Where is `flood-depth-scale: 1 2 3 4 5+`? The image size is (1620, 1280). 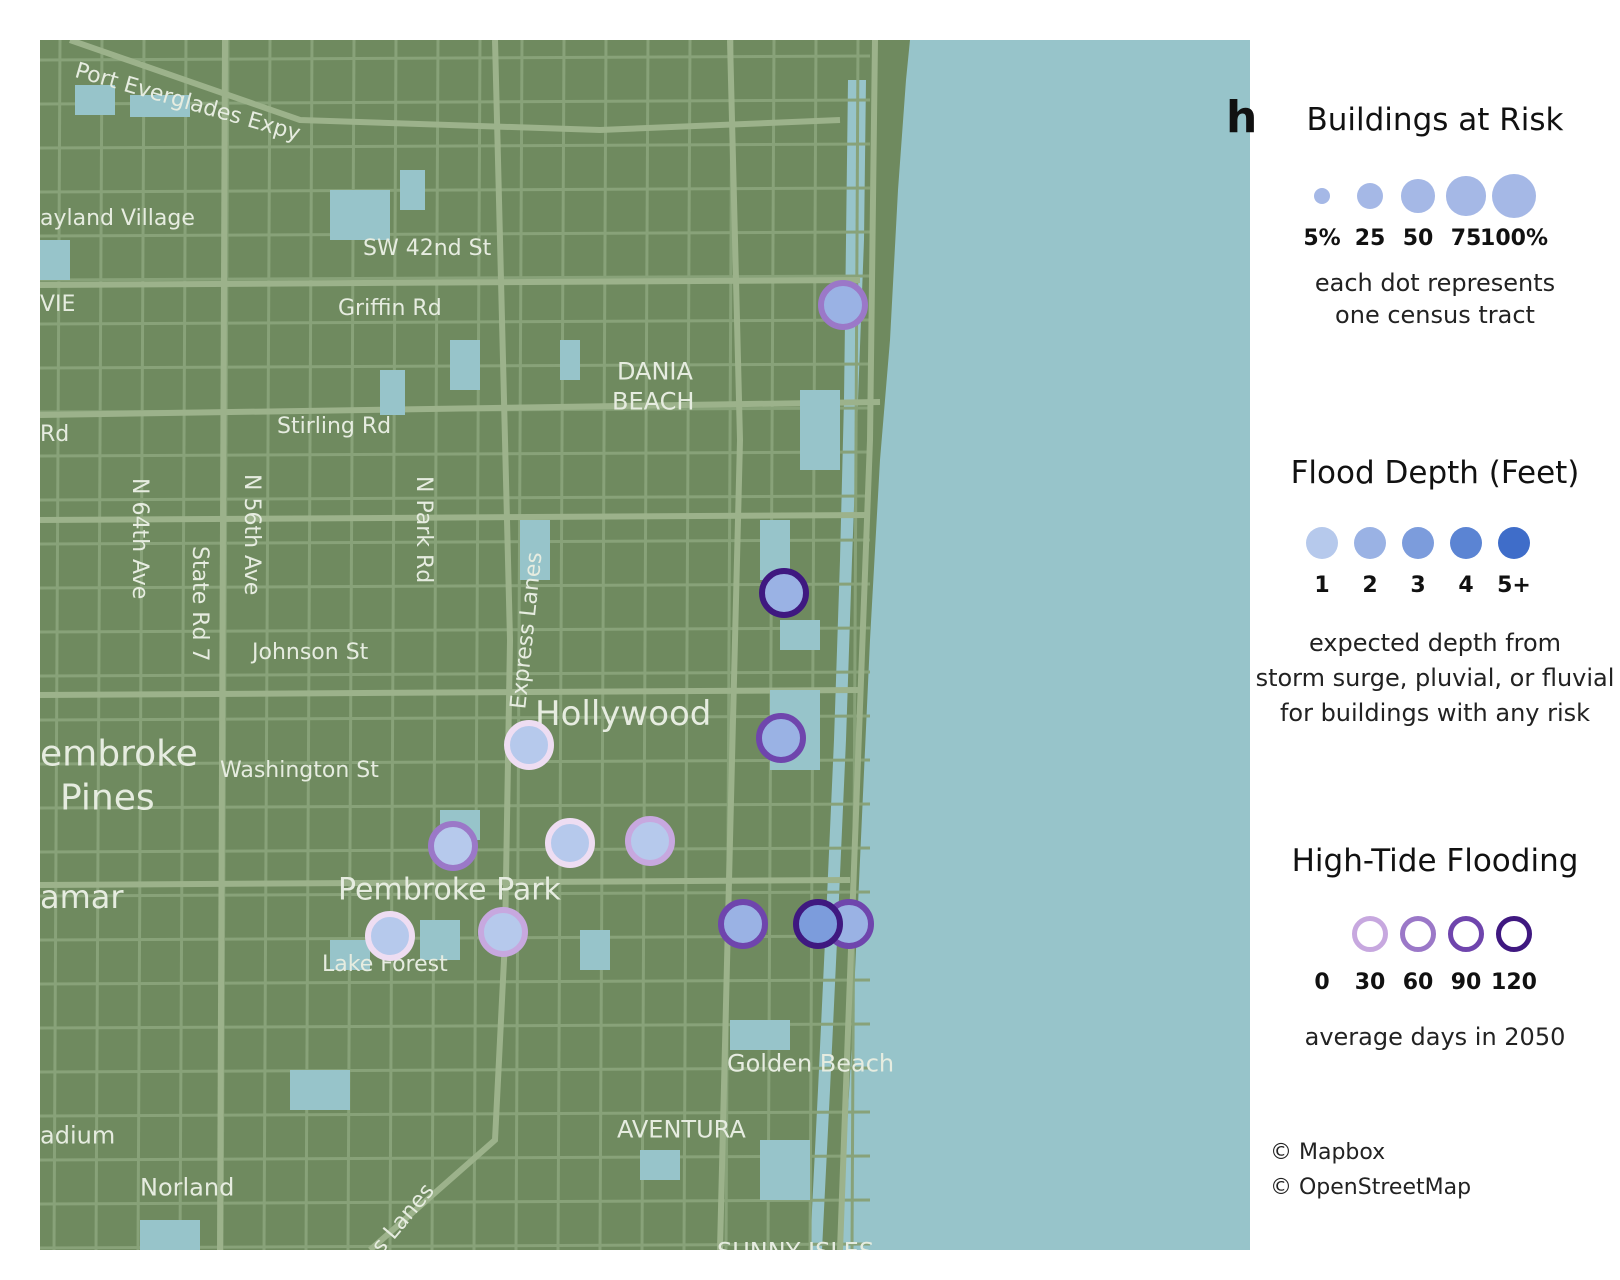 flood-depth-scale: 1 2 3 4 5+ is located at coordinates (1435, 565).